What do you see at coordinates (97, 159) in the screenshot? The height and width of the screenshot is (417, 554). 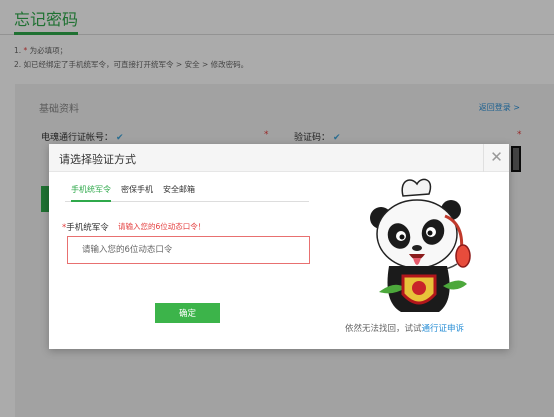 I see `dialog-title: 请选择验证方式` at bounding box center [97, 159].